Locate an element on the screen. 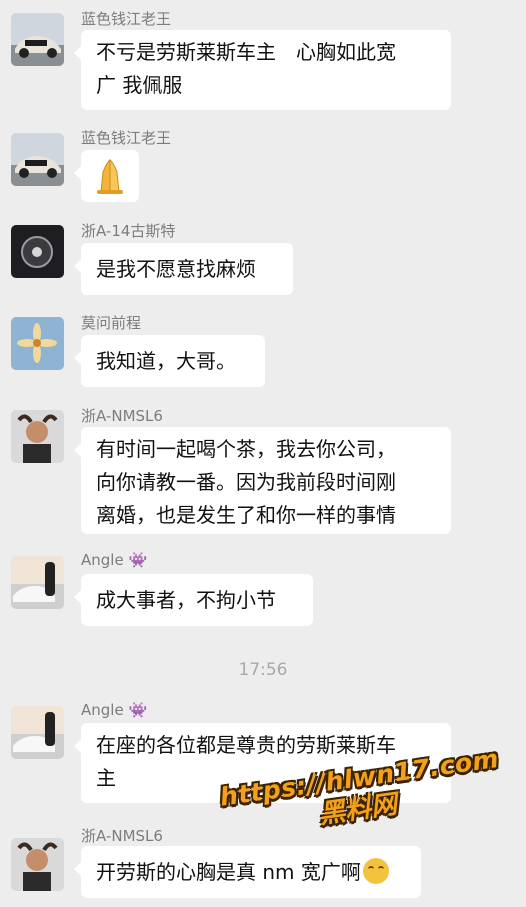 The image size is (526, 907). sender-name: 浙A-14古斯特 is located at coordinates (128, 231).